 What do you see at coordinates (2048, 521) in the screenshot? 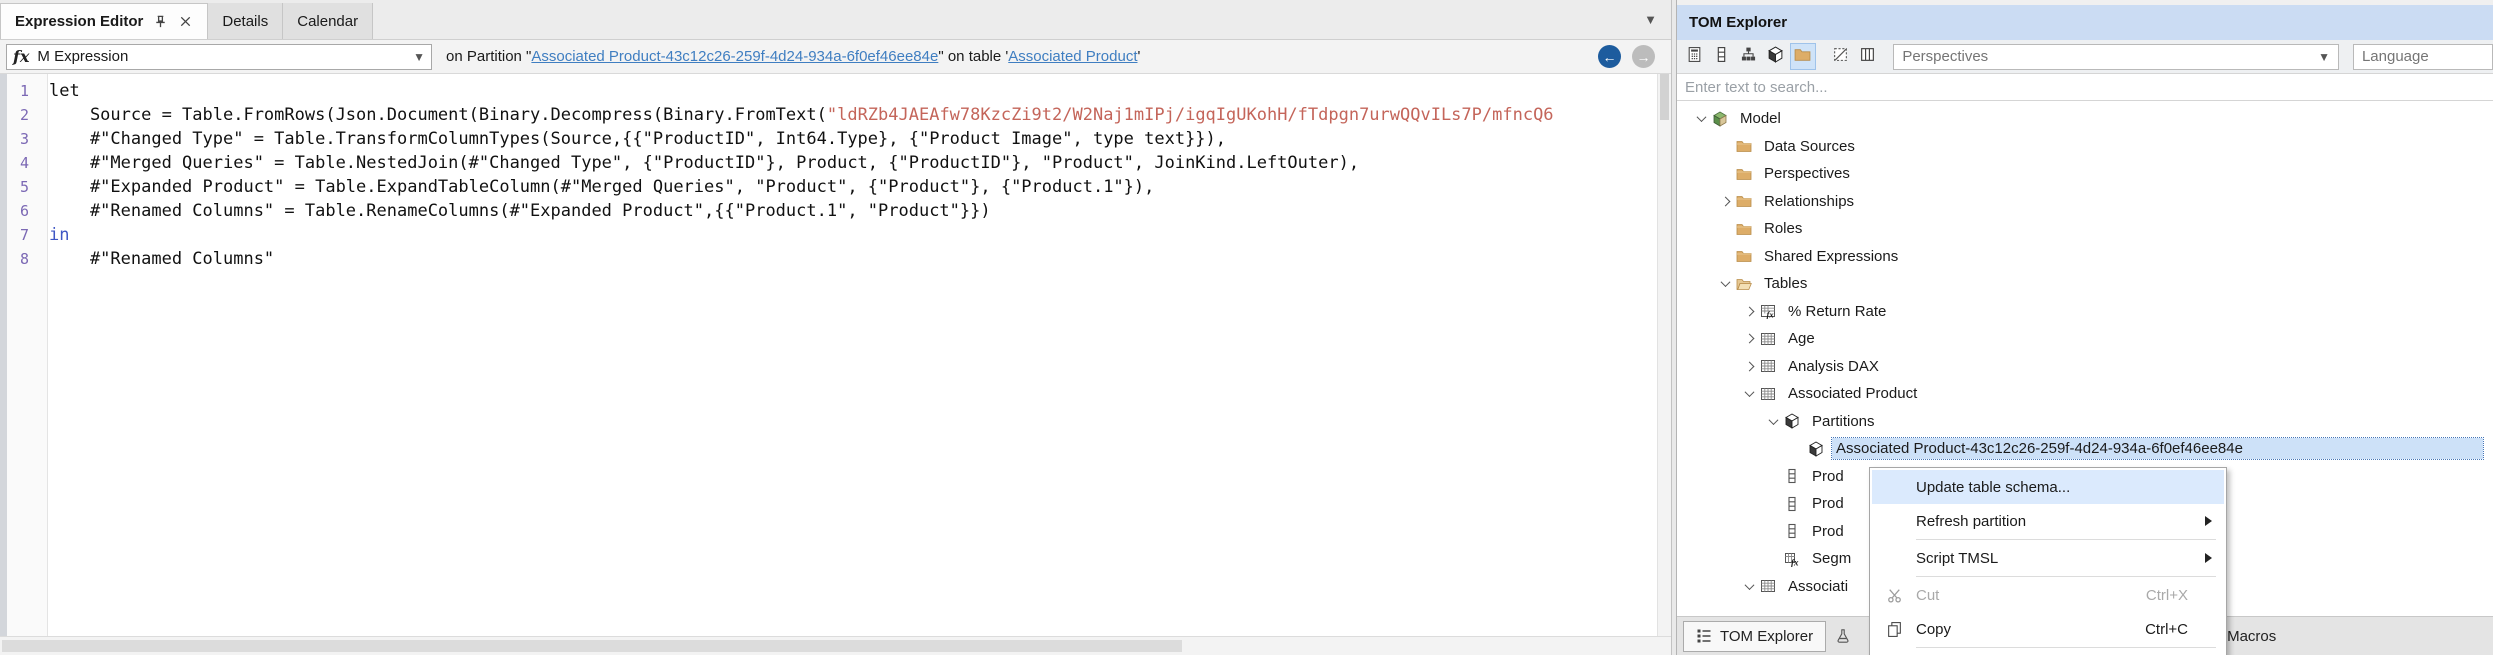
I see `menu-item-refresh-partition: Refresh partition` at bounding box center [2048, 521].